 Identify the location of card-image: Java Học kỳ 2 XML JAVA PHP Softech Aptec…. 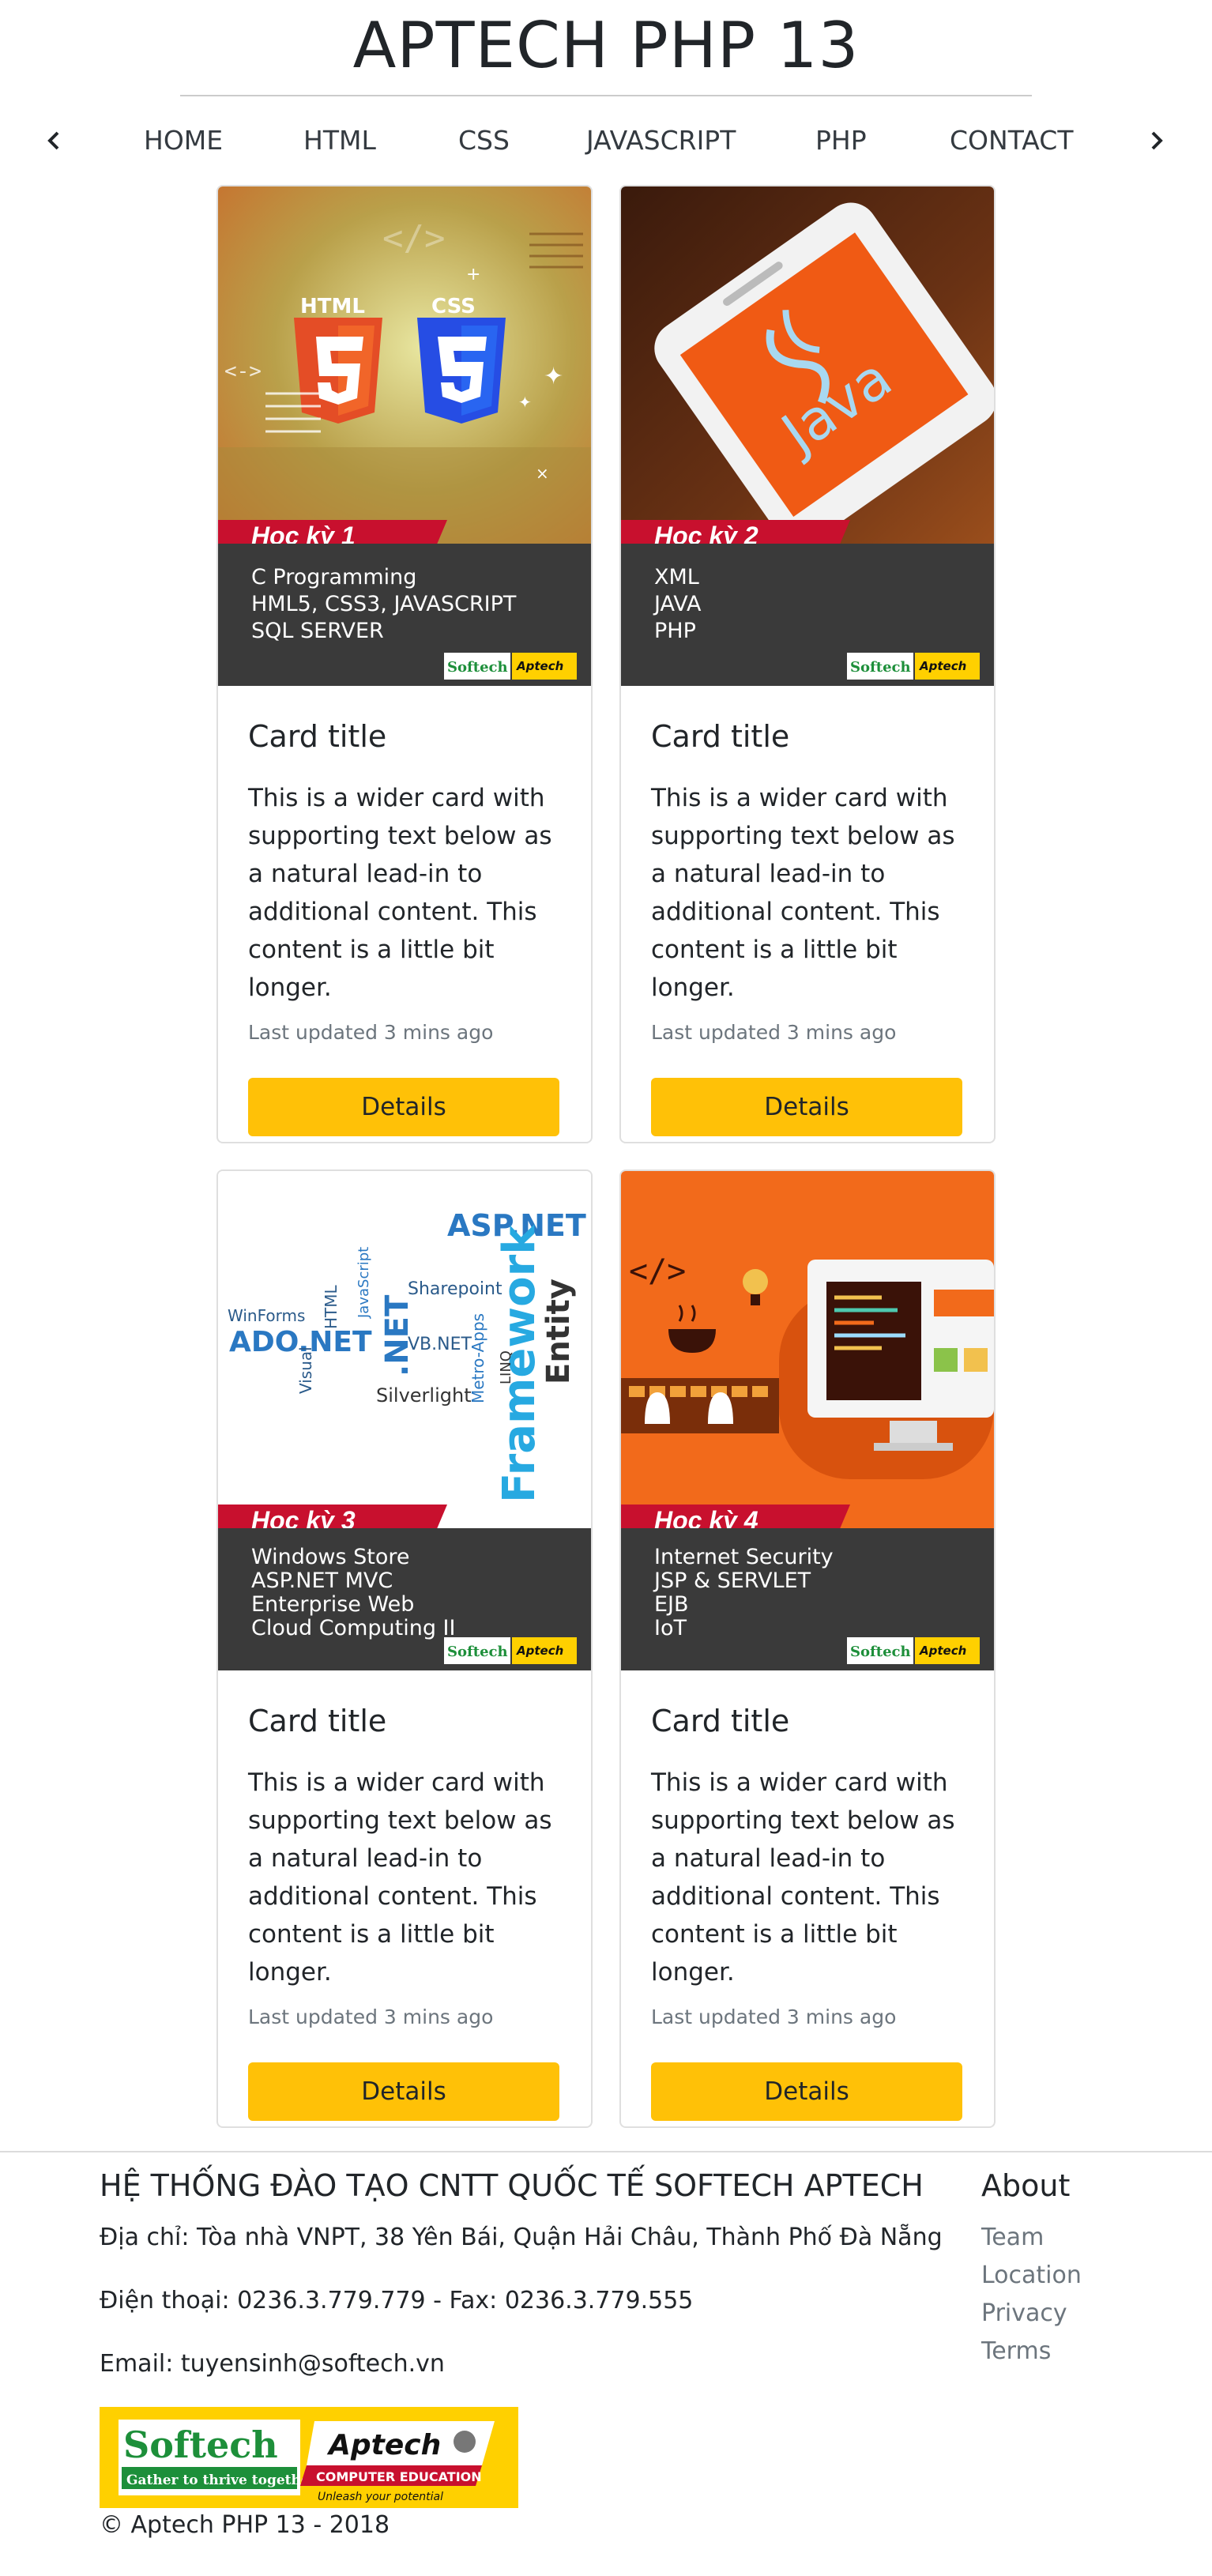
(807, 436).